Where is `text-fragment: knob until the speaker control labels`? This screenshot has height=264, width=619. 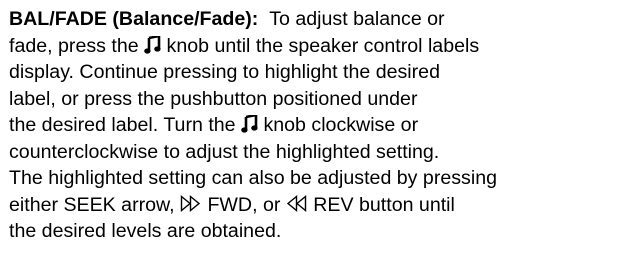
text-fragment: knob until the speaker control labels is located at coordinates (323, 45).